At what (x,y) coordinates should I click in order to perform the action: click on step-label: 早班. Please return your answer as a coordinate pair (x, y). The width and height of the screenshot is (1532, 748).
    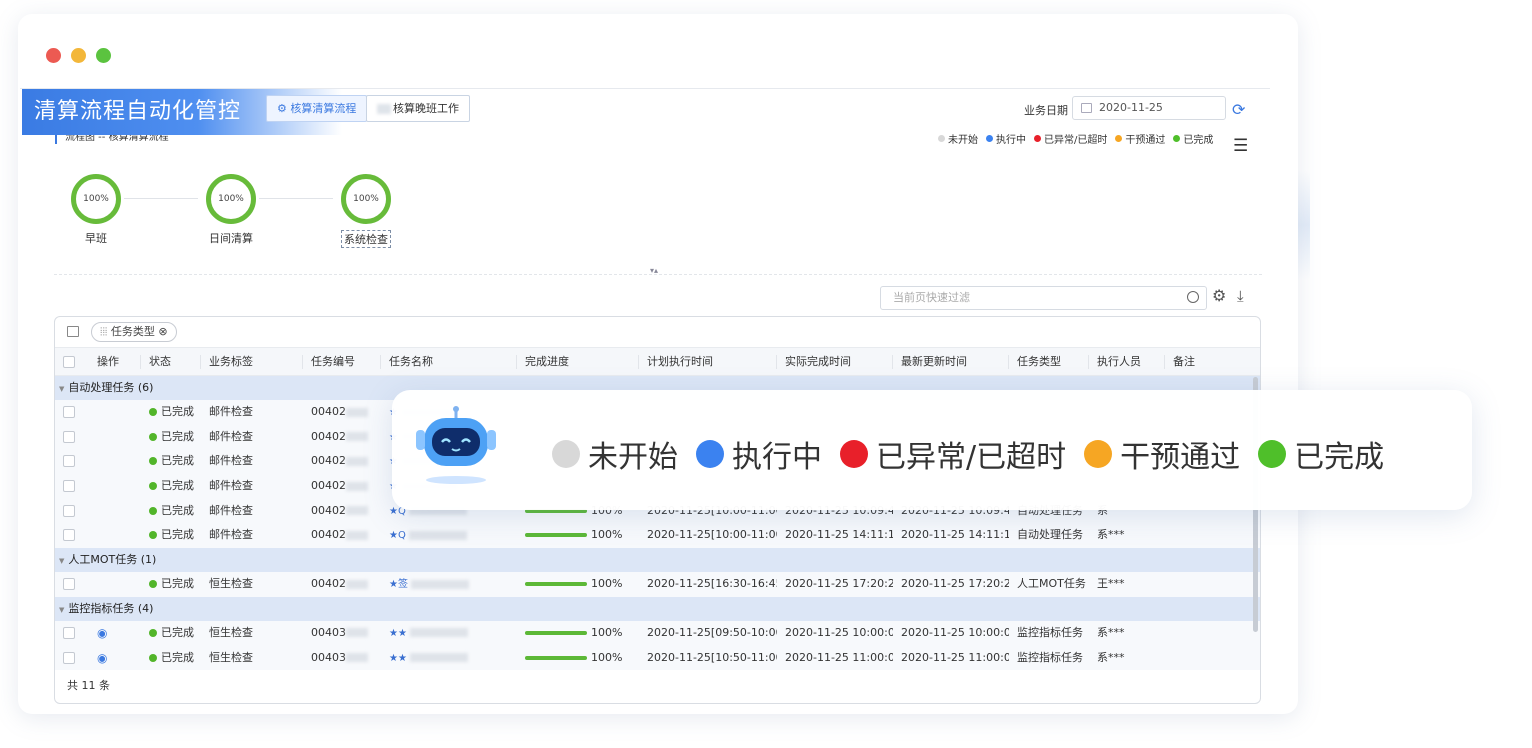
    Looking at the image, I should click on (96, 238).